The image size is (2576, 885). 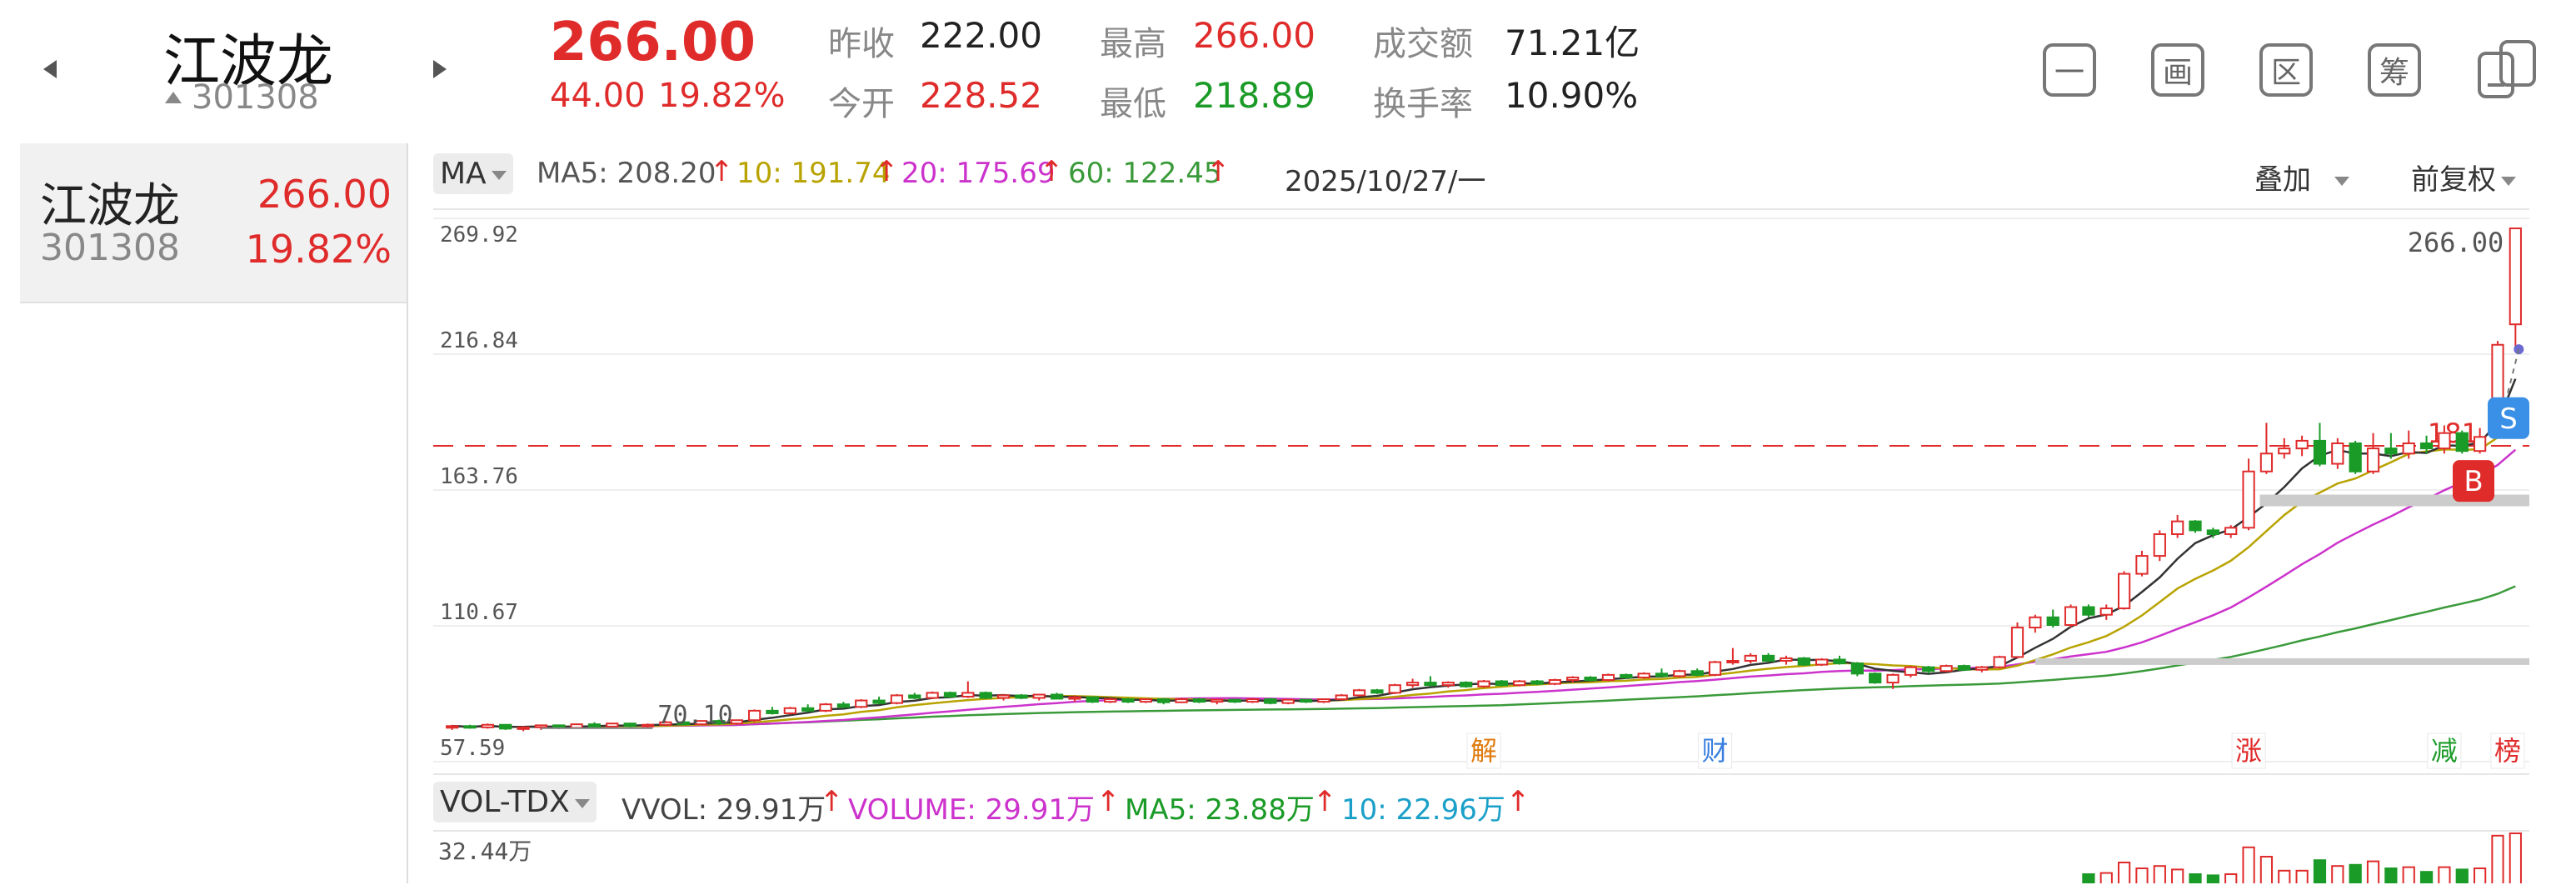 I want to click on picture-icon: 画, so click(x=2177, y=70).